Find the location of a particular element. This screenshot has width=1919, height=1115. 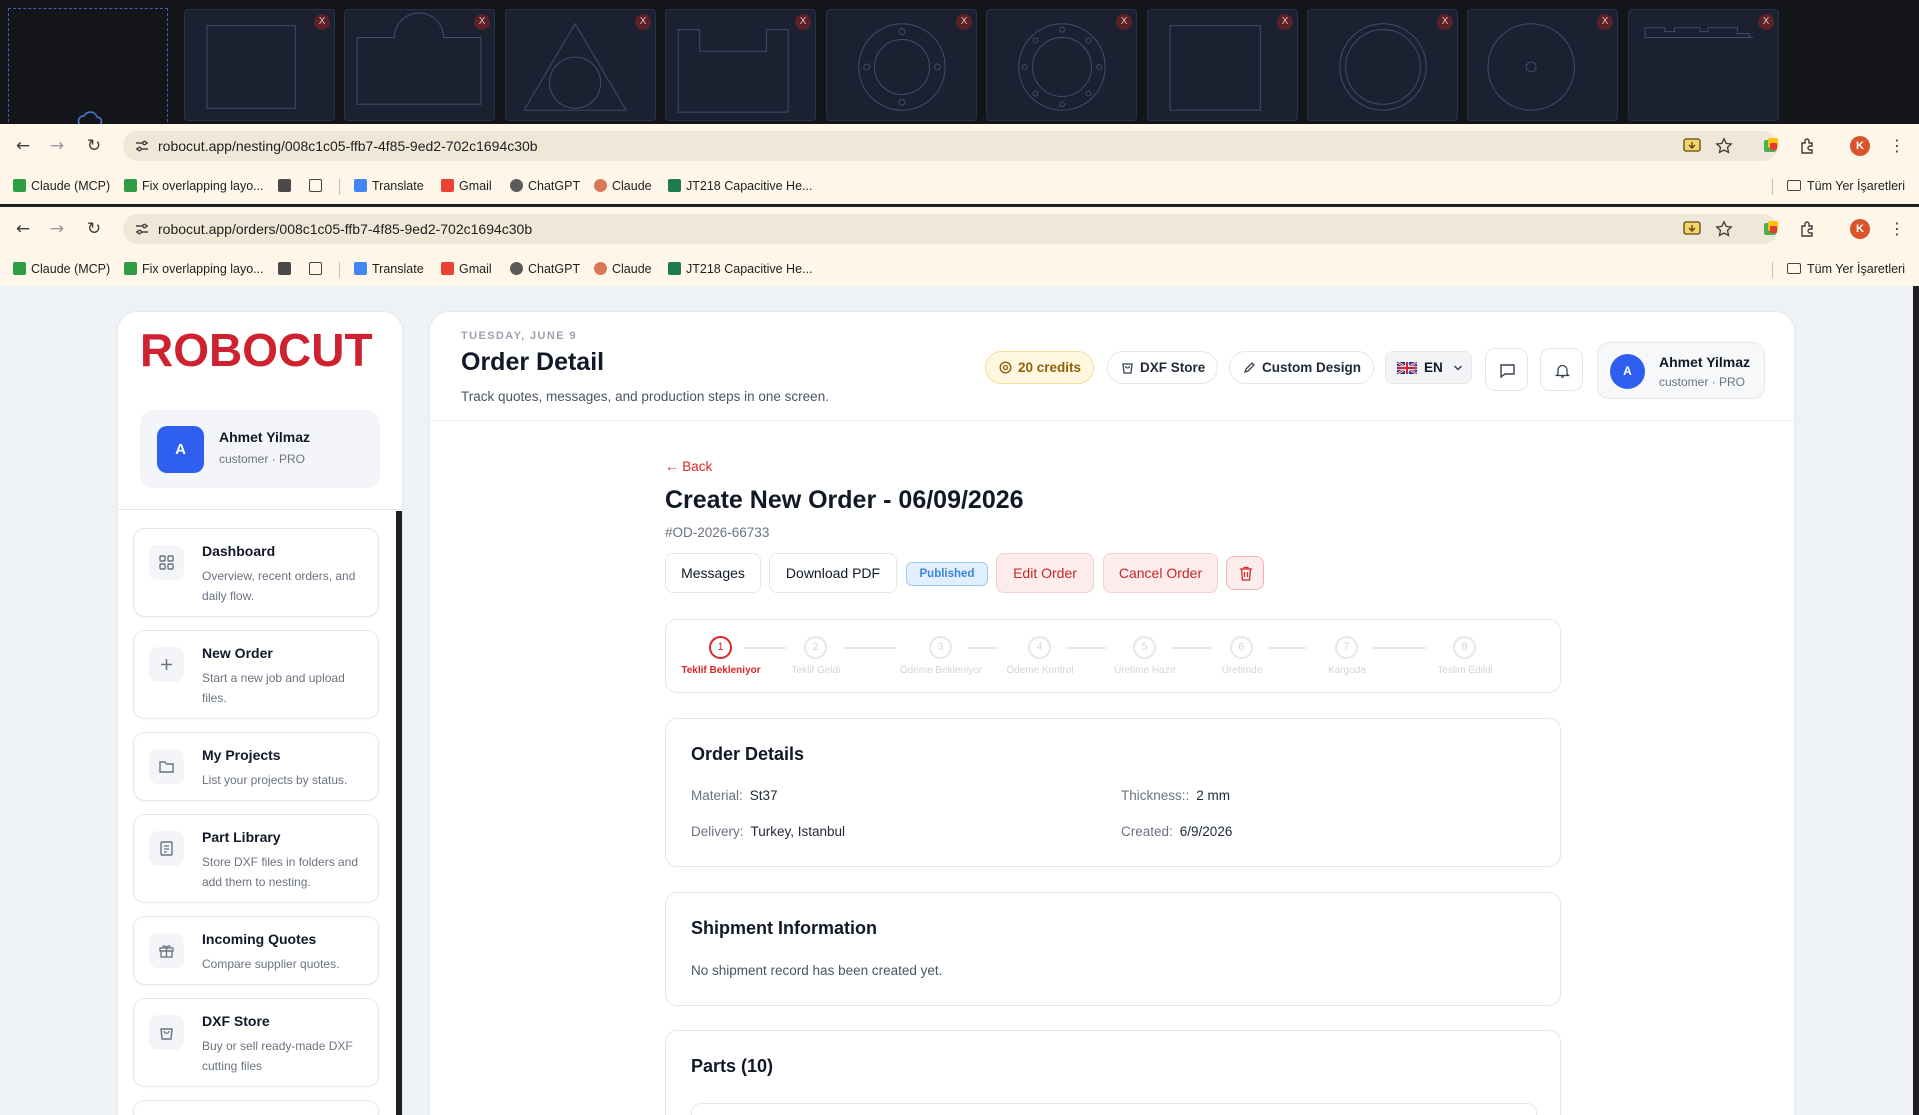

chat-icon is located at coordinates (1507, 371).